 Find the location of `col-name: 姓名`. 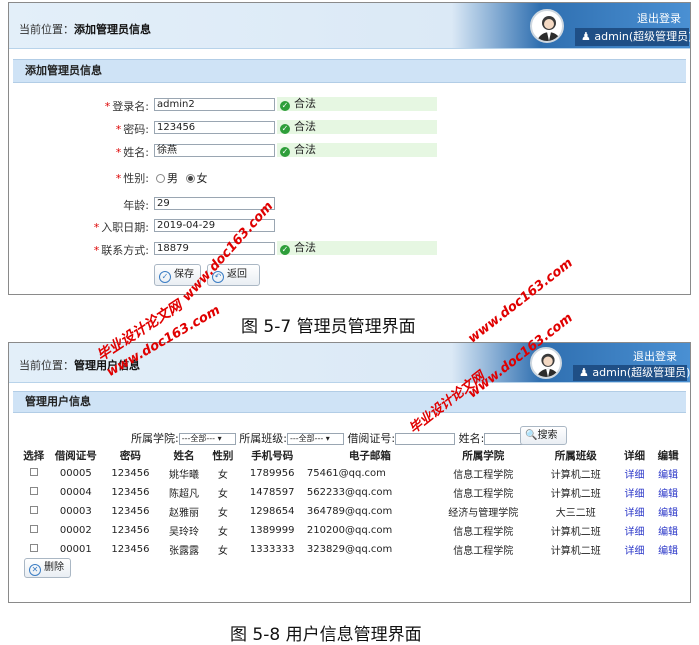

col-name: 姓名 is located at coordinates (184, 456).